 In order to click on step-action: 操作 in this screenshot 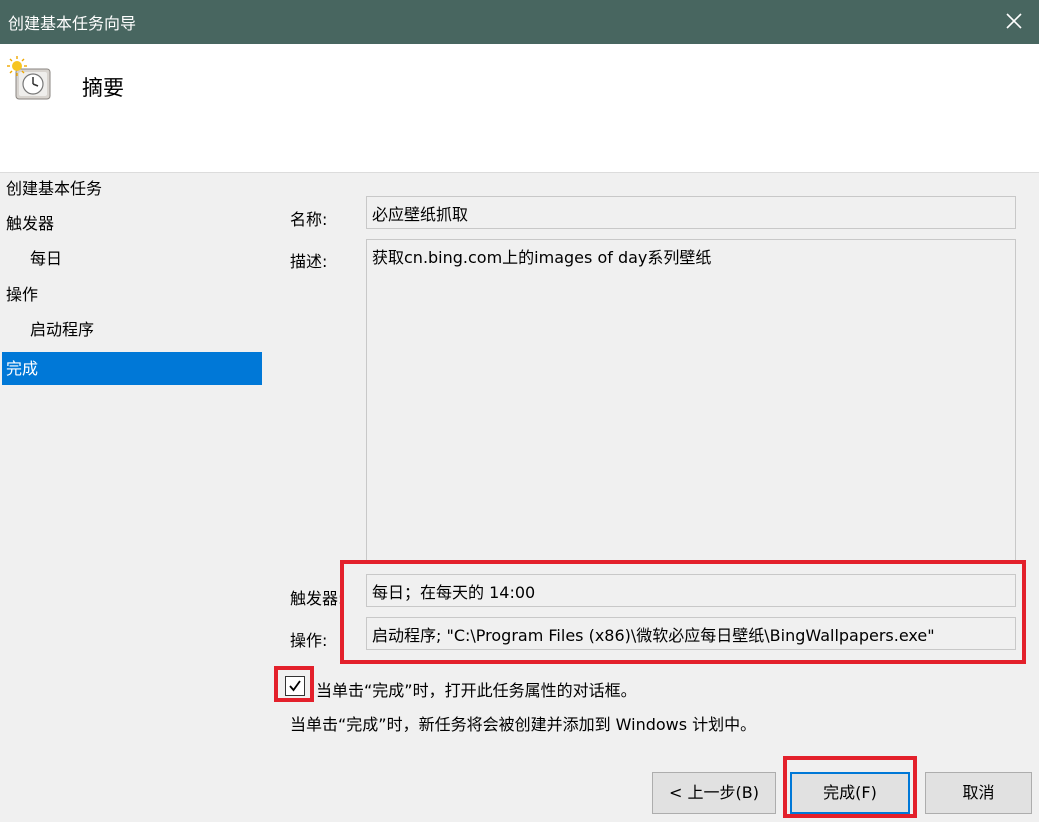, I will do `click(132, 294)`.